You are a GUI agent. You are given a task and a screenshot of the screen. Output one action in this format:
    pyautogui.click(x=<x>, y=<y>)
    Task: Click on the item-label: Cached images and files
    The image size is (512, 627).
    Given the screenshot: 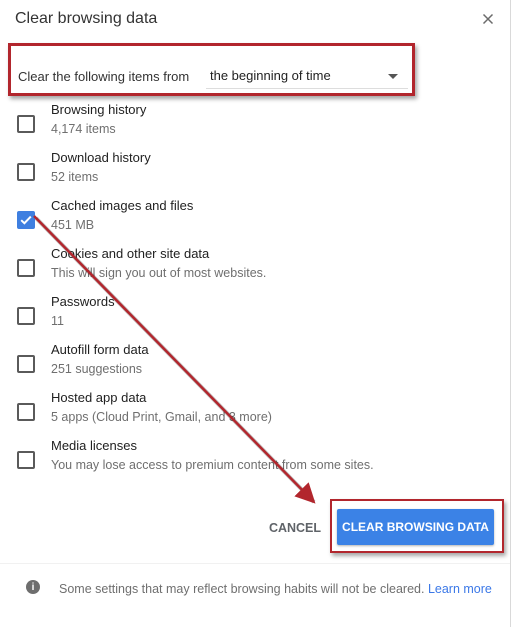 What is the action you would take?
    pyautogui.click(x=122, y=205)
    